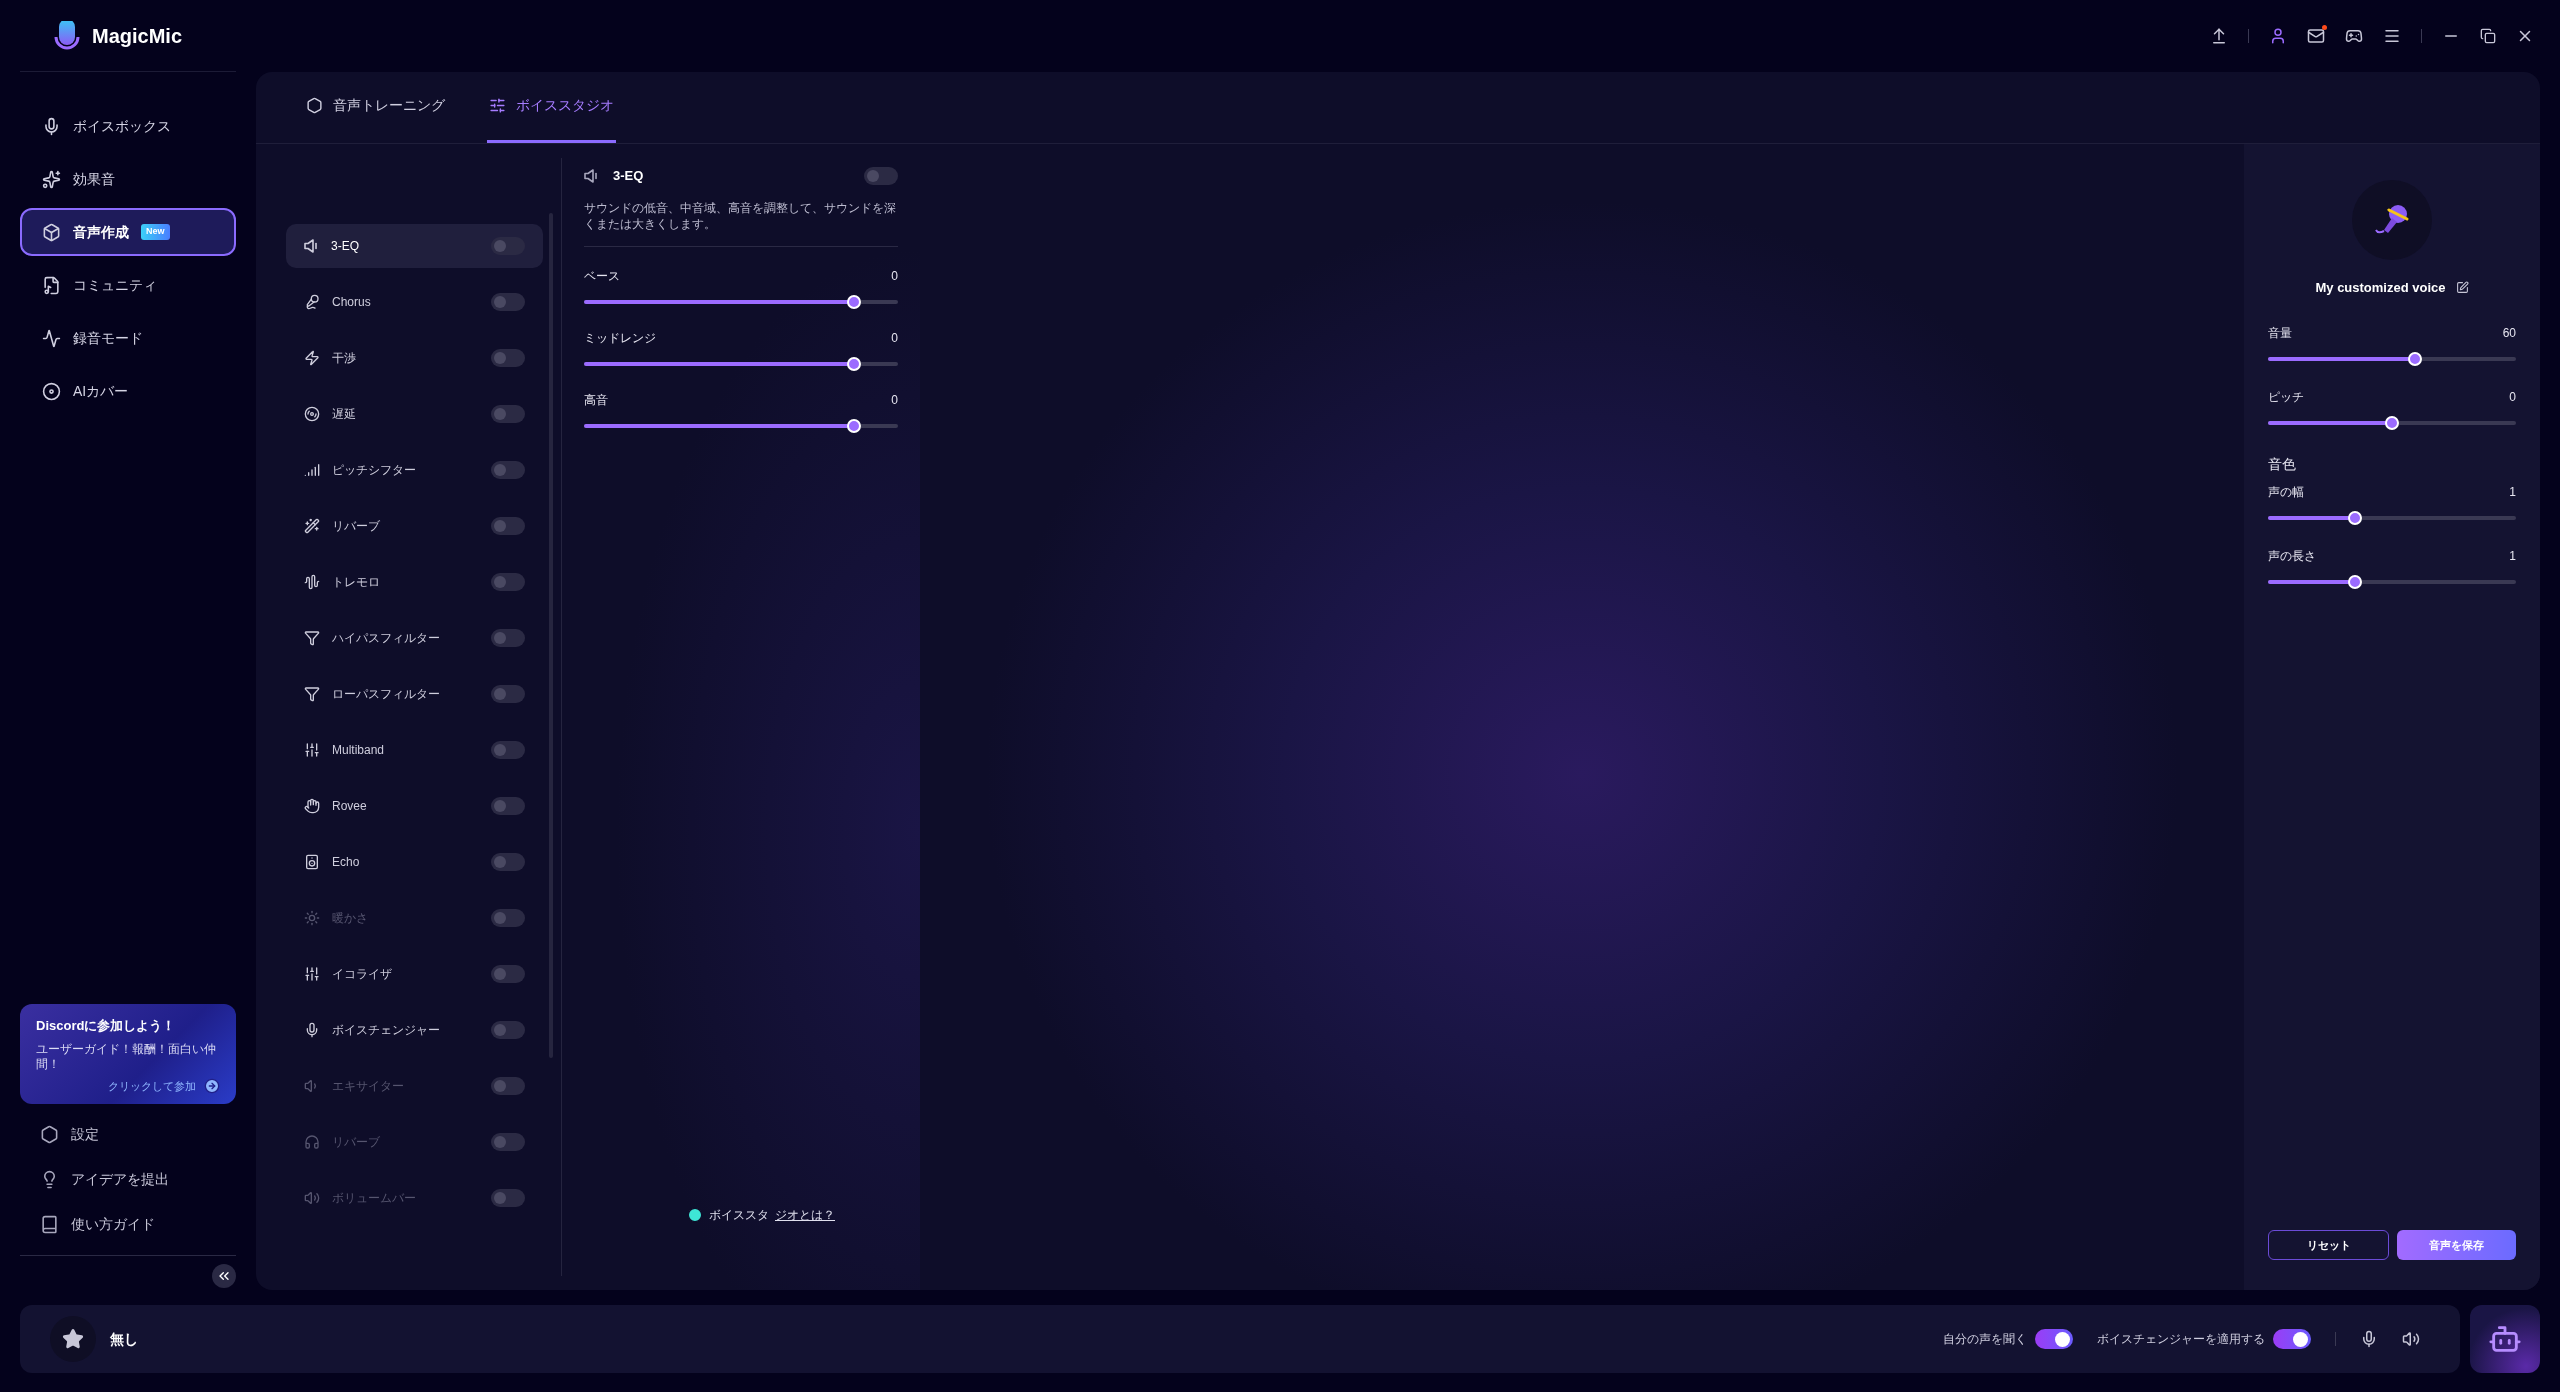 The height and width of the screenshot is (1392, 2560). Describe the element at coordinates (115, 285) in the screenshot. I see `nav-label: コミュニティ` at that location.